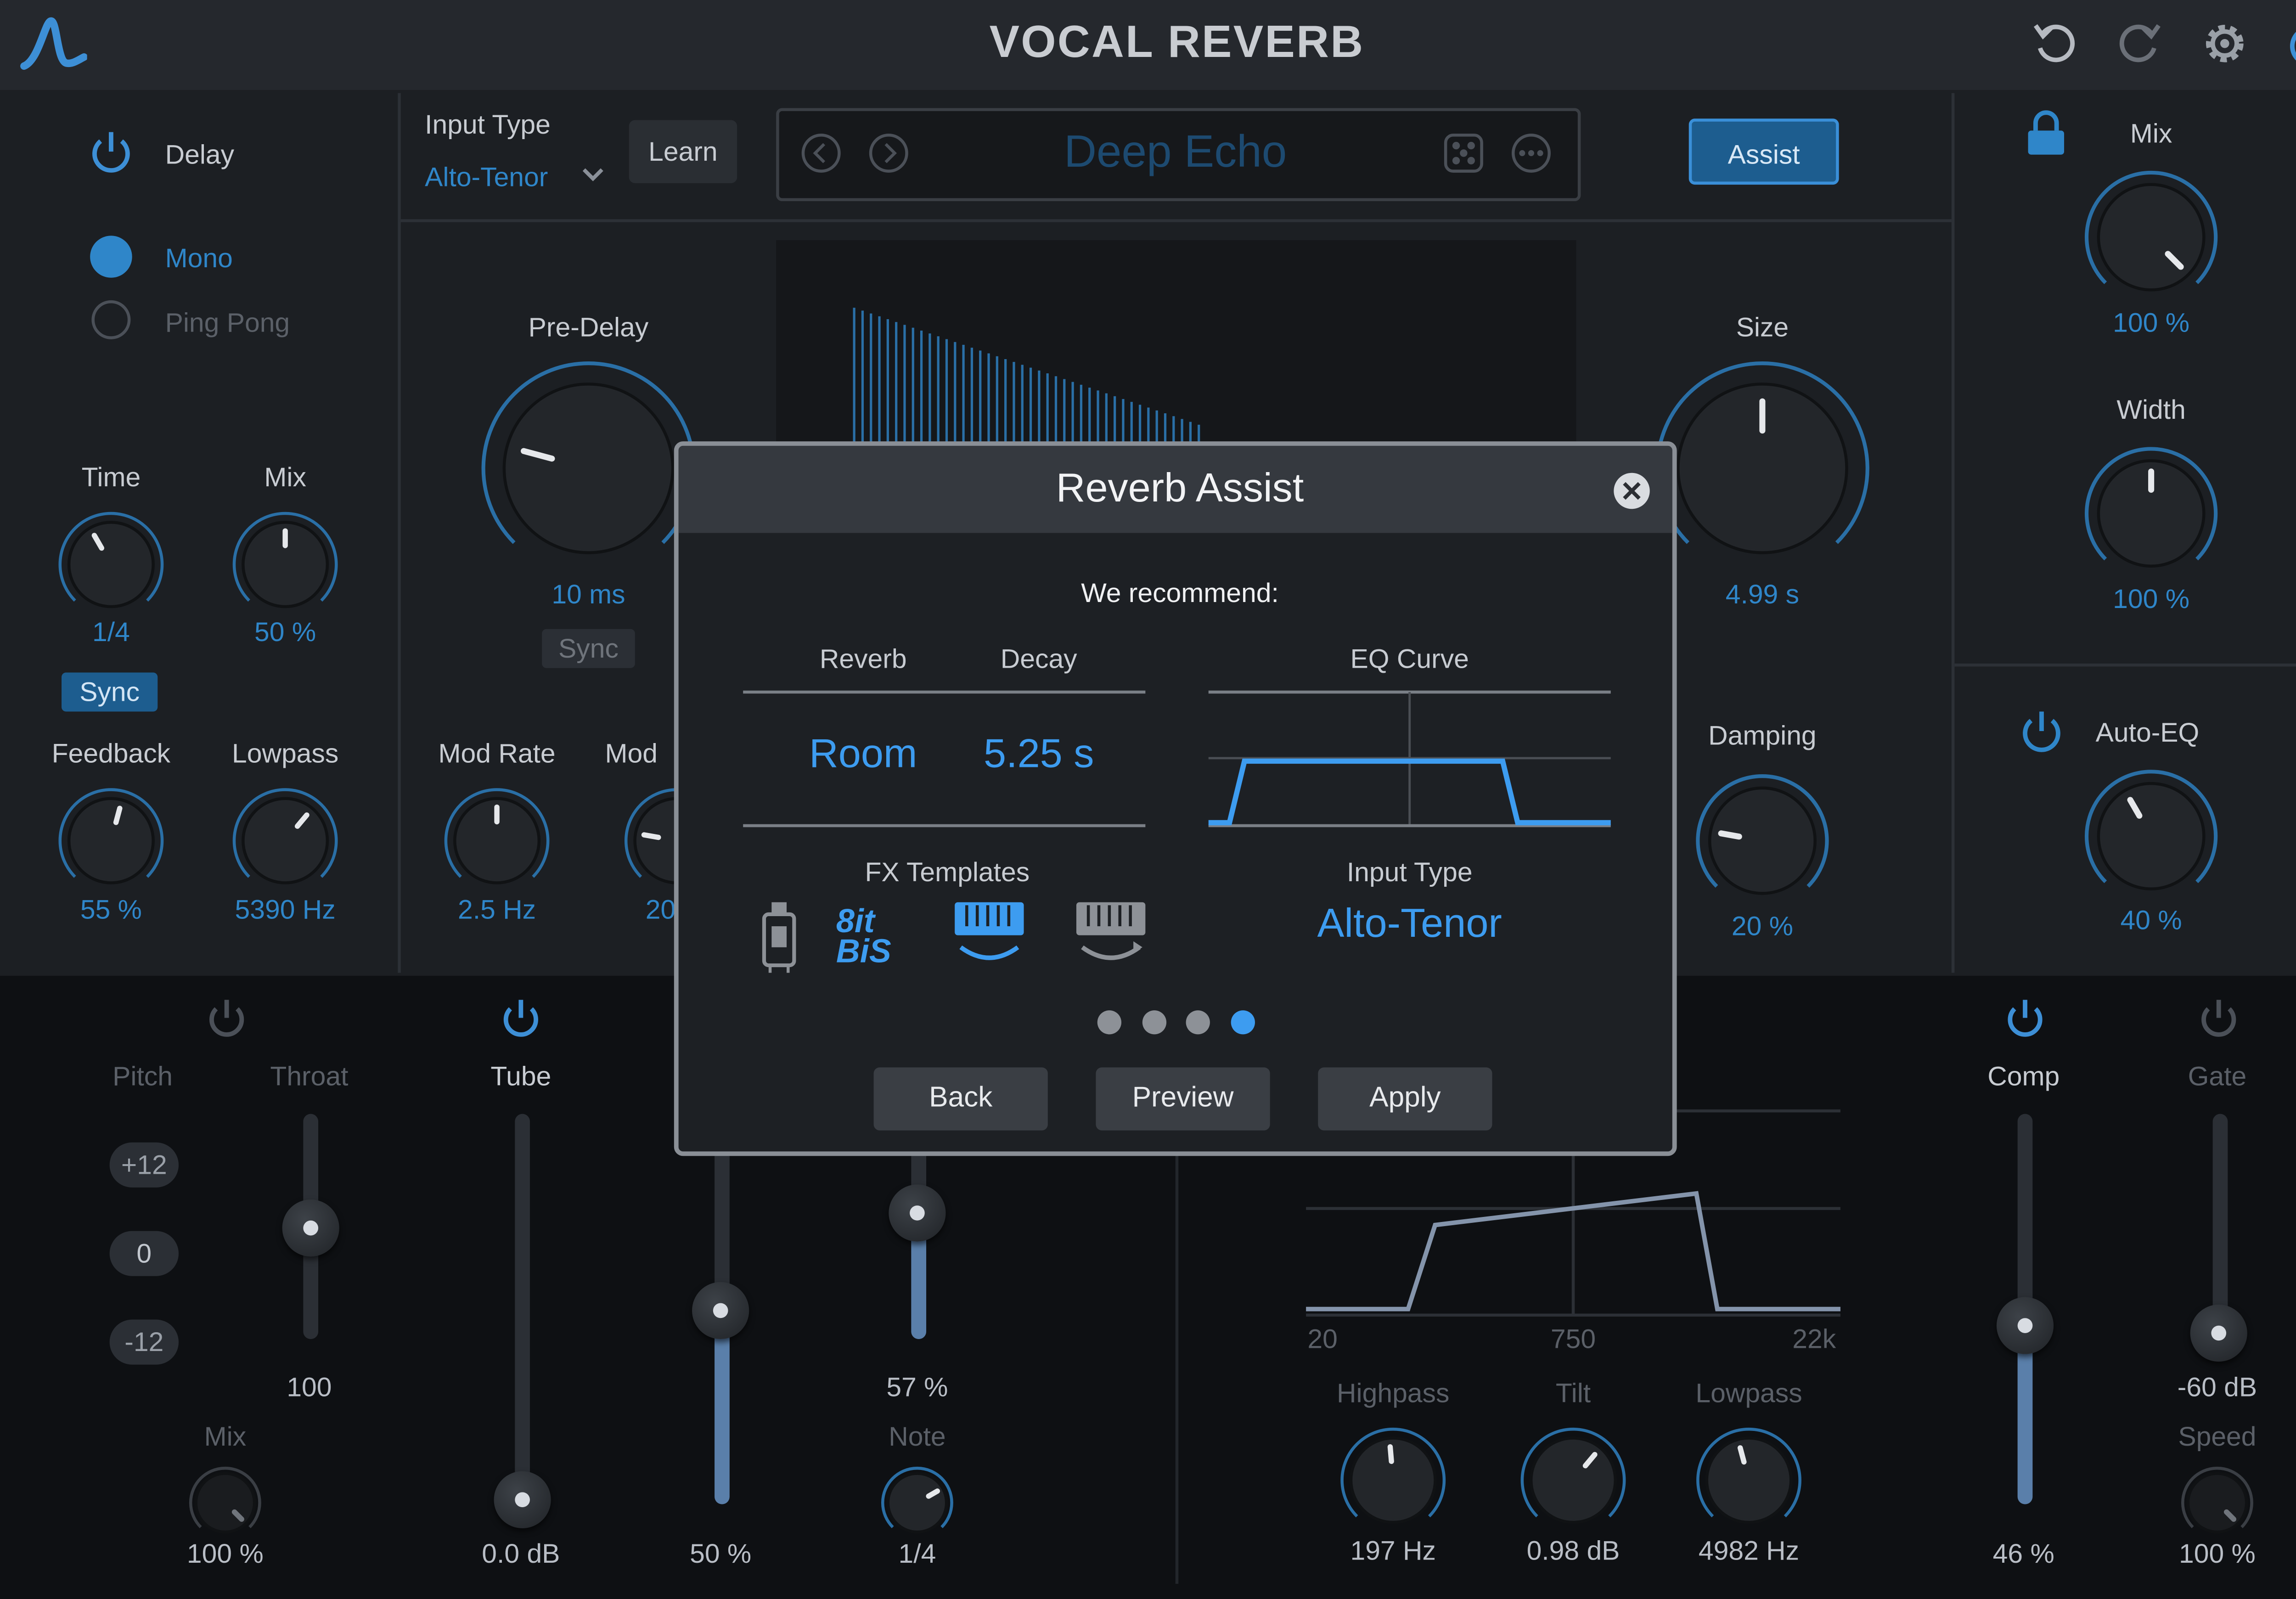 The width and height of the screenshot is (2296, 1599). Describe the element at coordinates (721, 1553) in the screenshot. I see `sat-value: 50 %` at that location.